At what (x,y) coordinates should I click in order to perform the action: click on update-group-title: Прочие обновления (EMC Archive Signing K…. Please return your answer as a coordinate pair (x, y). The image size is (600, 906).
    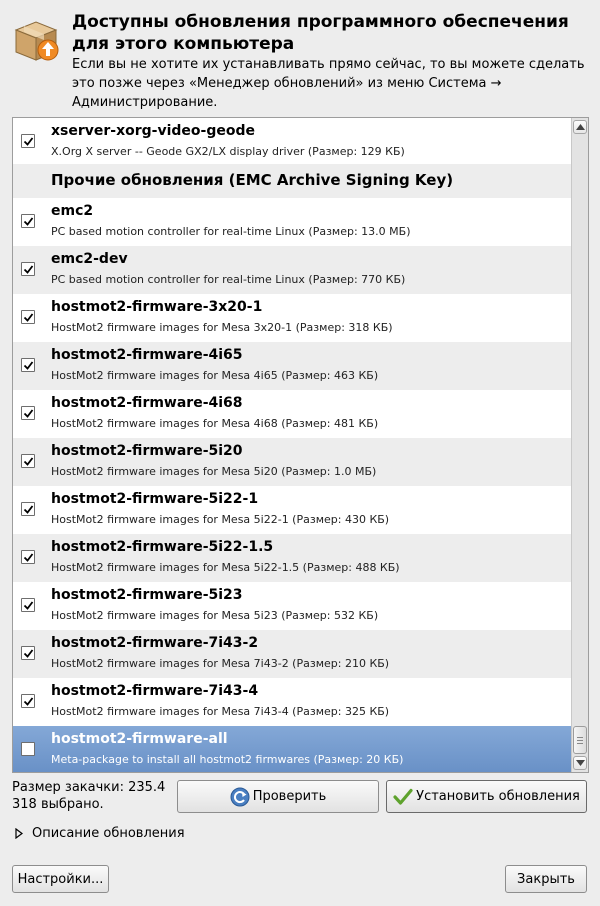
    Looking at the image, I should click on (252, 180).